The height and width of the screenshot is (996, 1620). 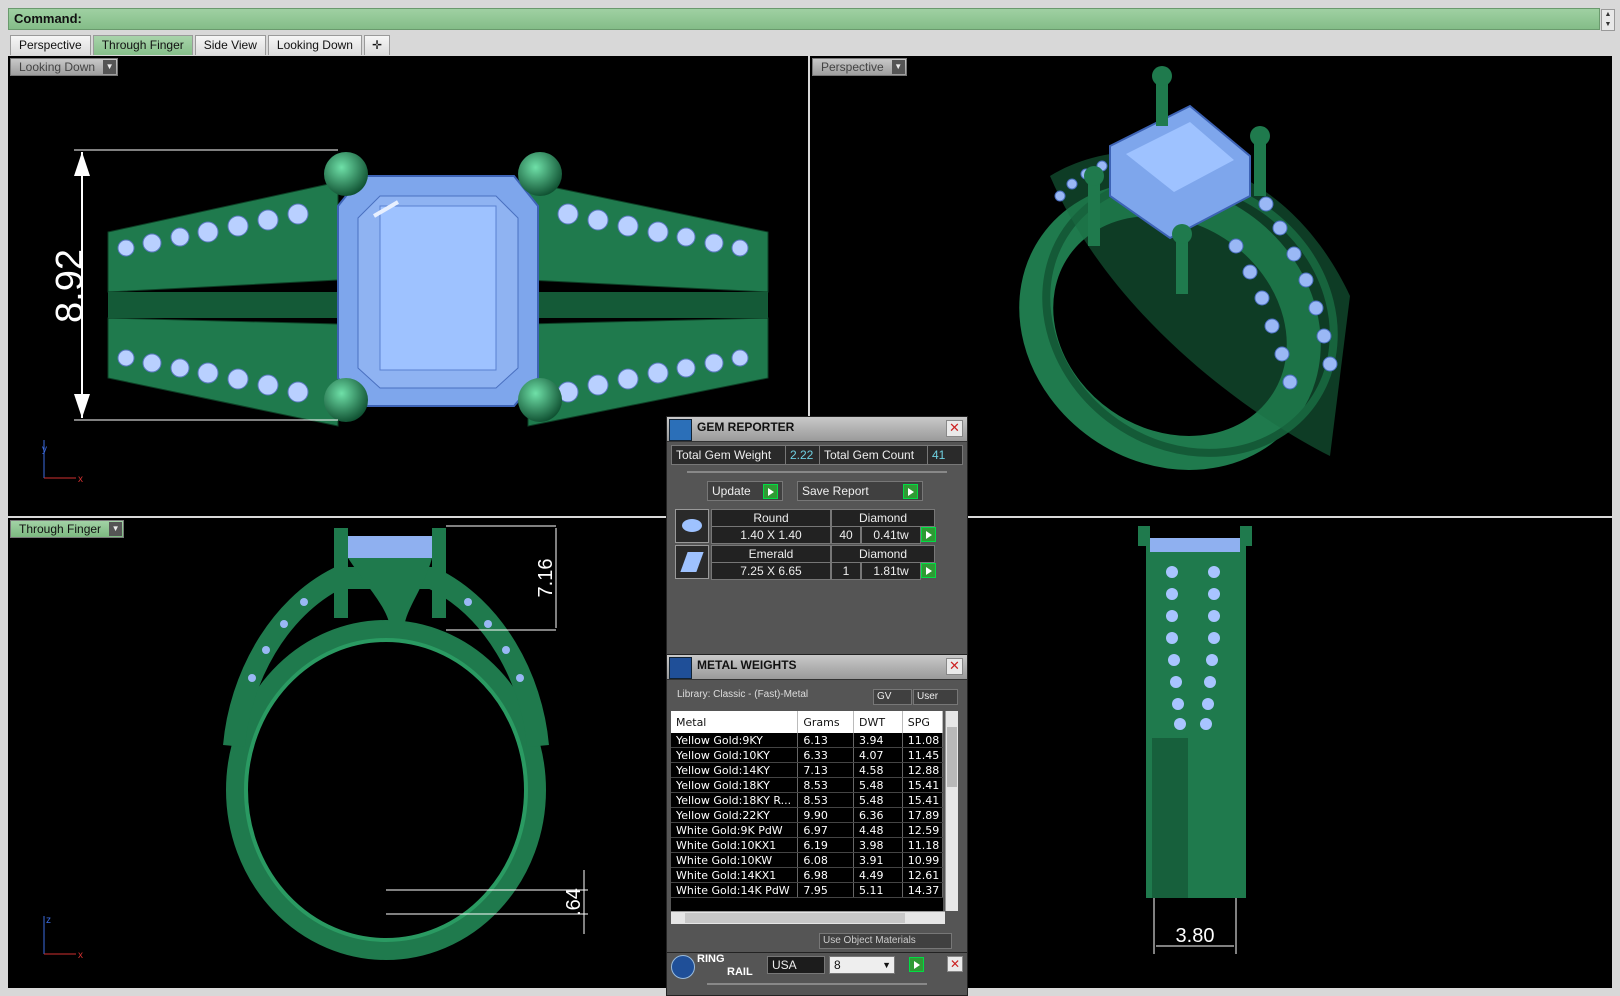 What do you see at coordinates (935, 697) in the screenshot?
I see `user-toggle: User` at bounding box center [935, 697].